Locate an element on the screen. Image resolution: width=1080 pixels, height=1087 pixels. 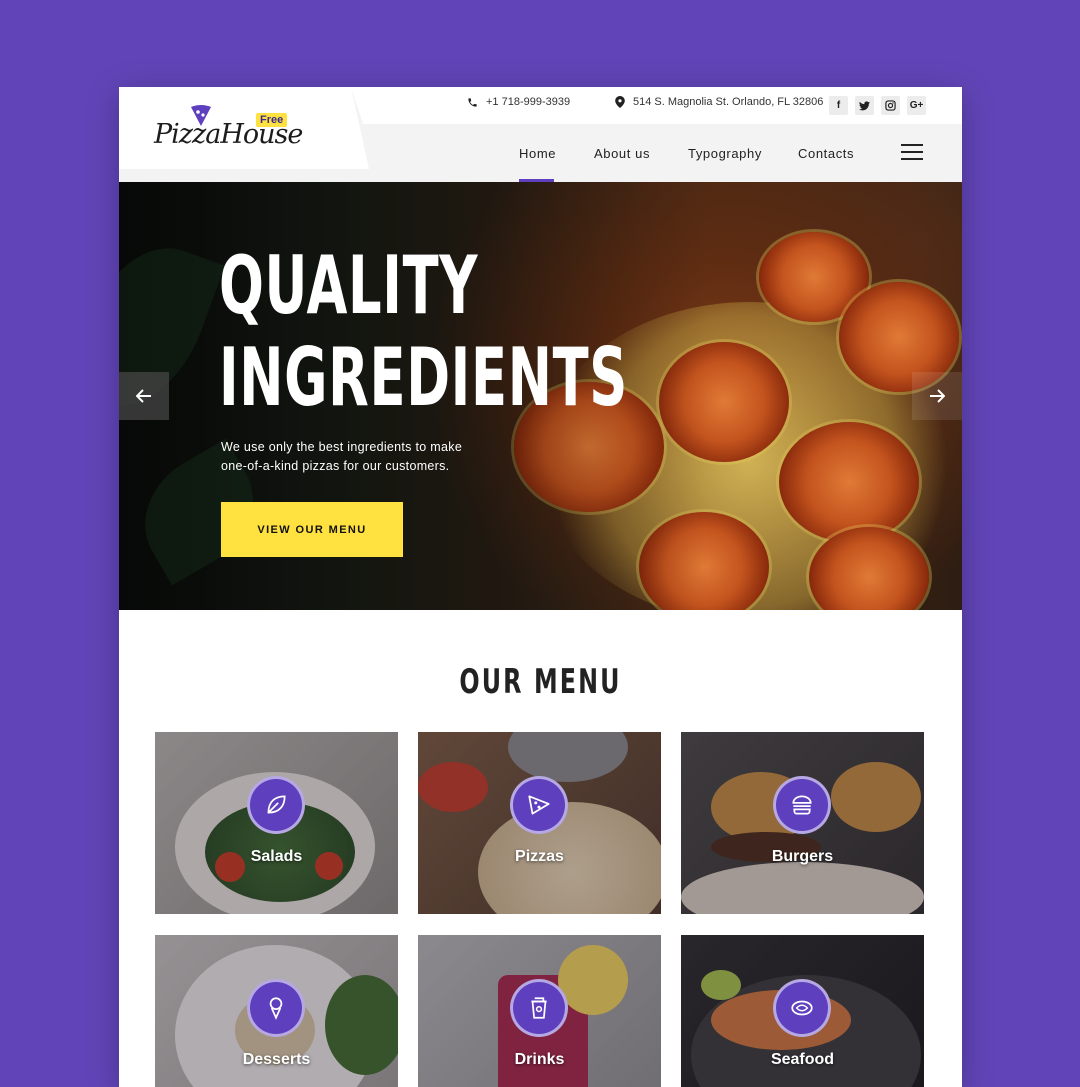
instagram-icon is located at coordinates (890, 105).